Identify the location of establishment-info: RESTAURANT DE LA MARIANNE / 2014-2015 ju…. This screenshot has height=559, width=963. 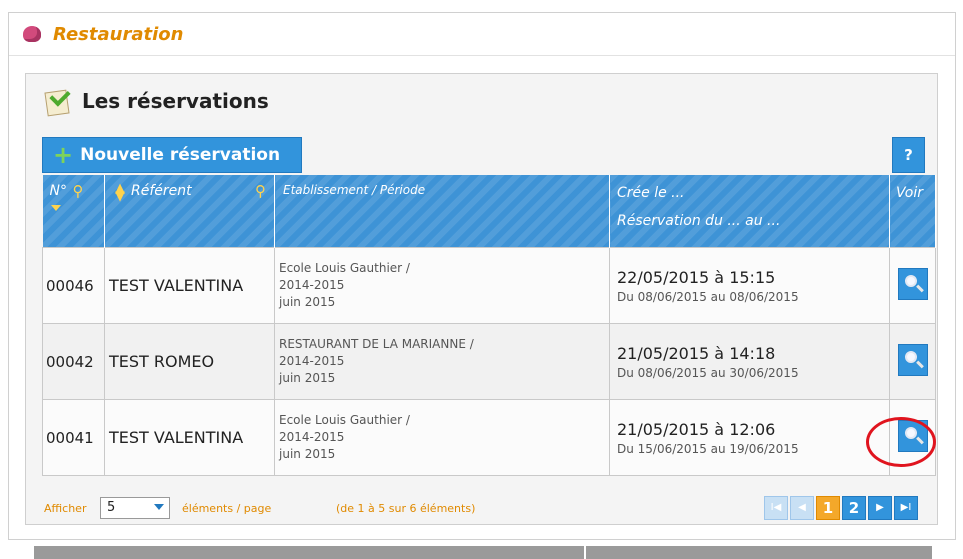
(376, 361).